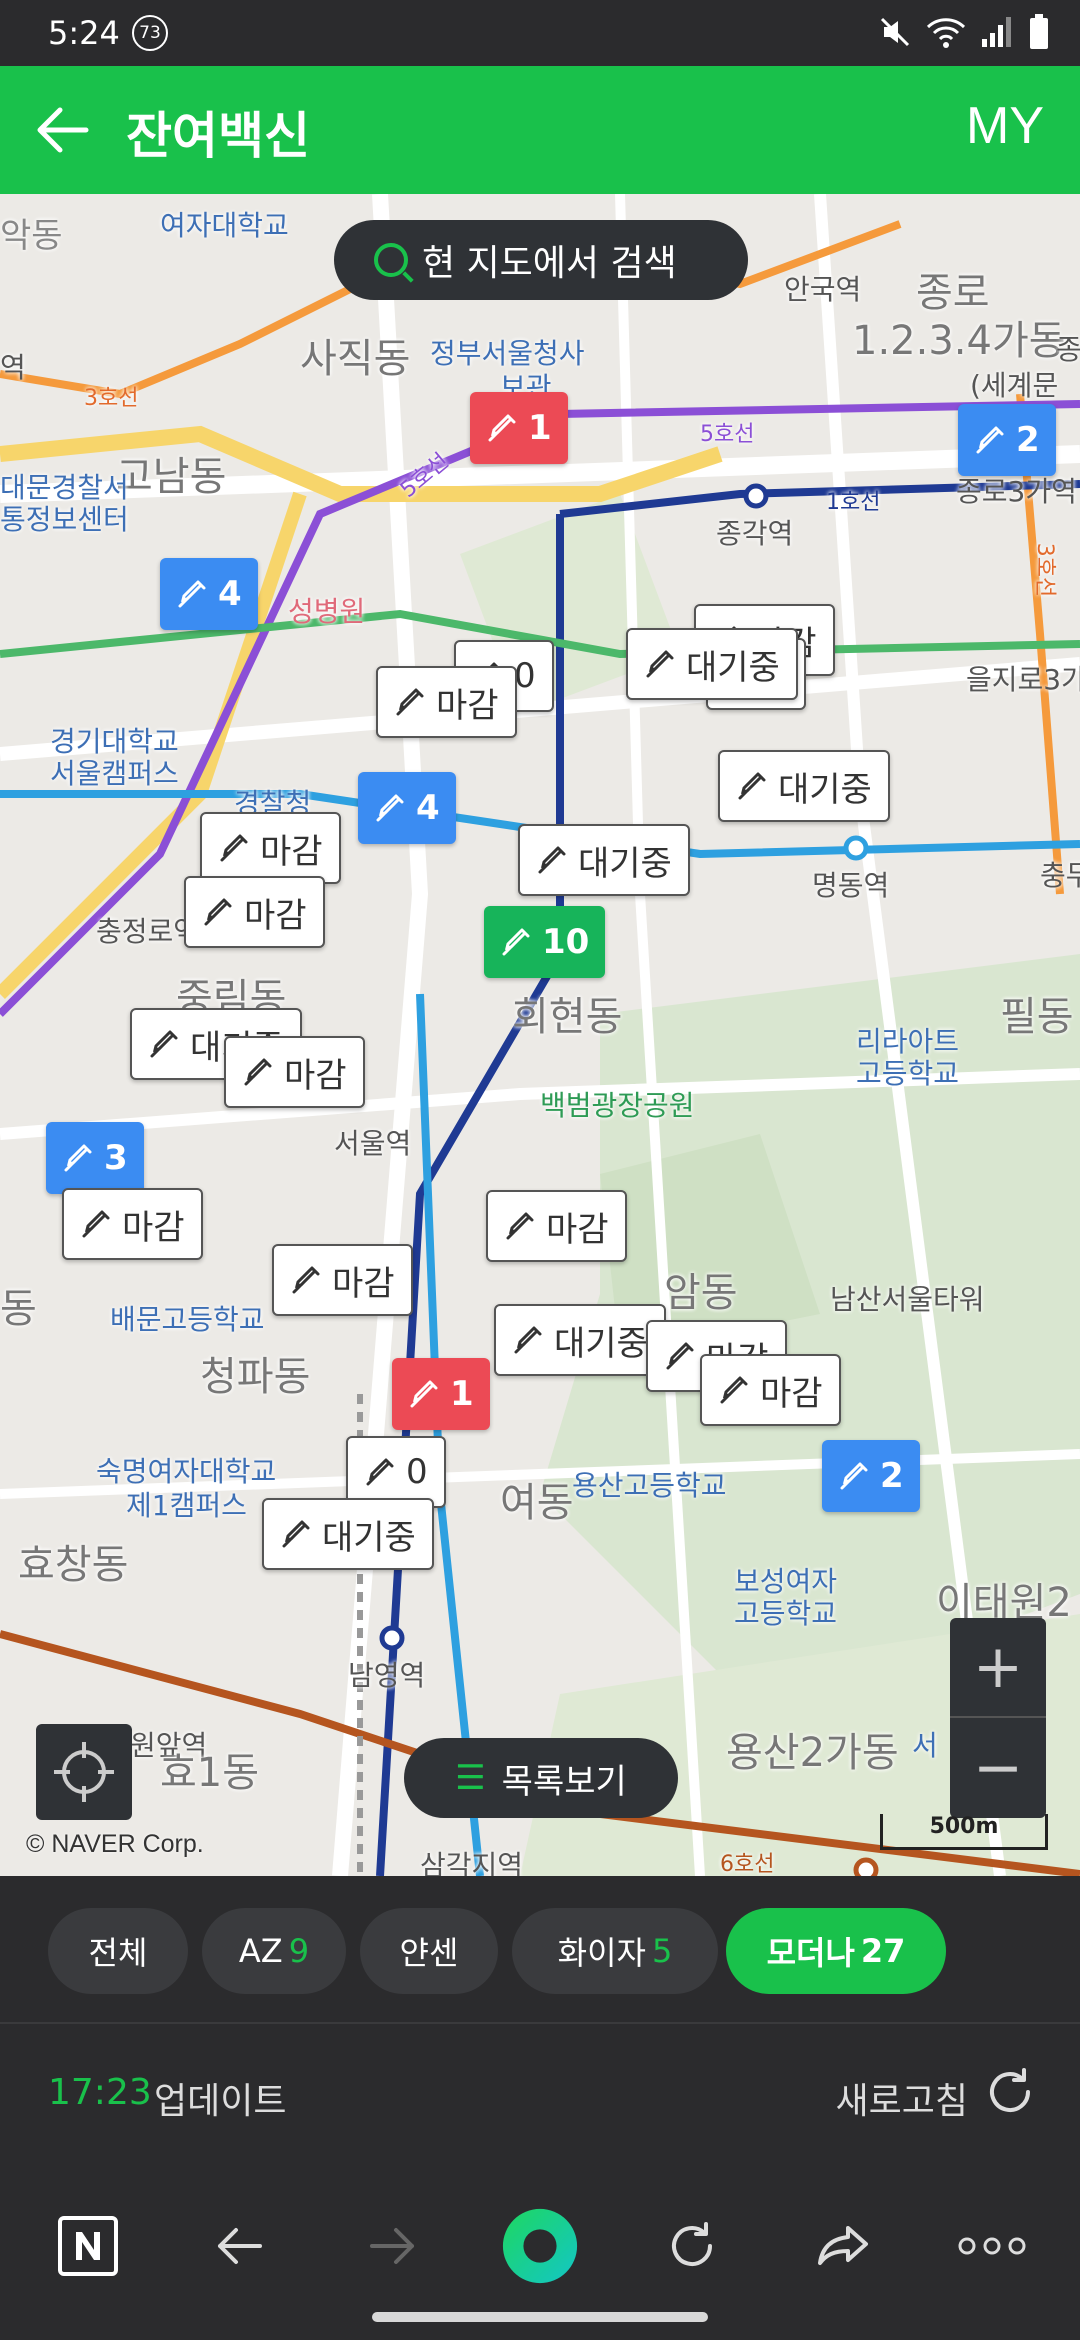 This screenshot has height=2340, width=1080. I want to click on app-header: 잔여백신 MY, so click(540, 130).